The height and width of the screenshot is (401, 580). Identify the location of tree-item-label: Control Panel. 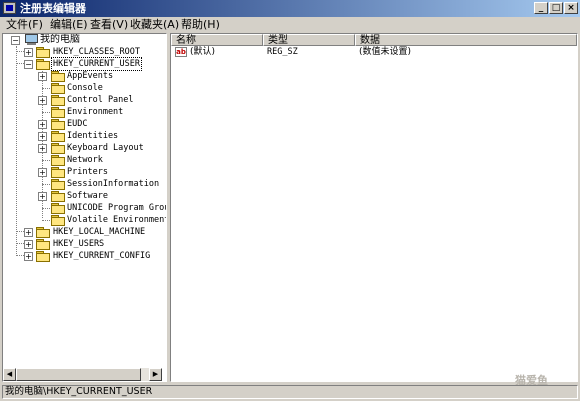
(100, 100).